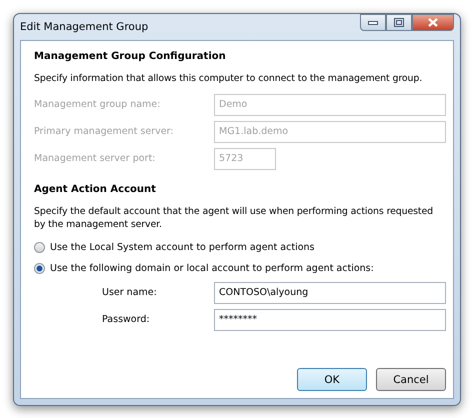 The height and width of the screenshot is (418, 474). I want to click on radio-label: Use the Local System account to perform agent actions, so click(182, 247).